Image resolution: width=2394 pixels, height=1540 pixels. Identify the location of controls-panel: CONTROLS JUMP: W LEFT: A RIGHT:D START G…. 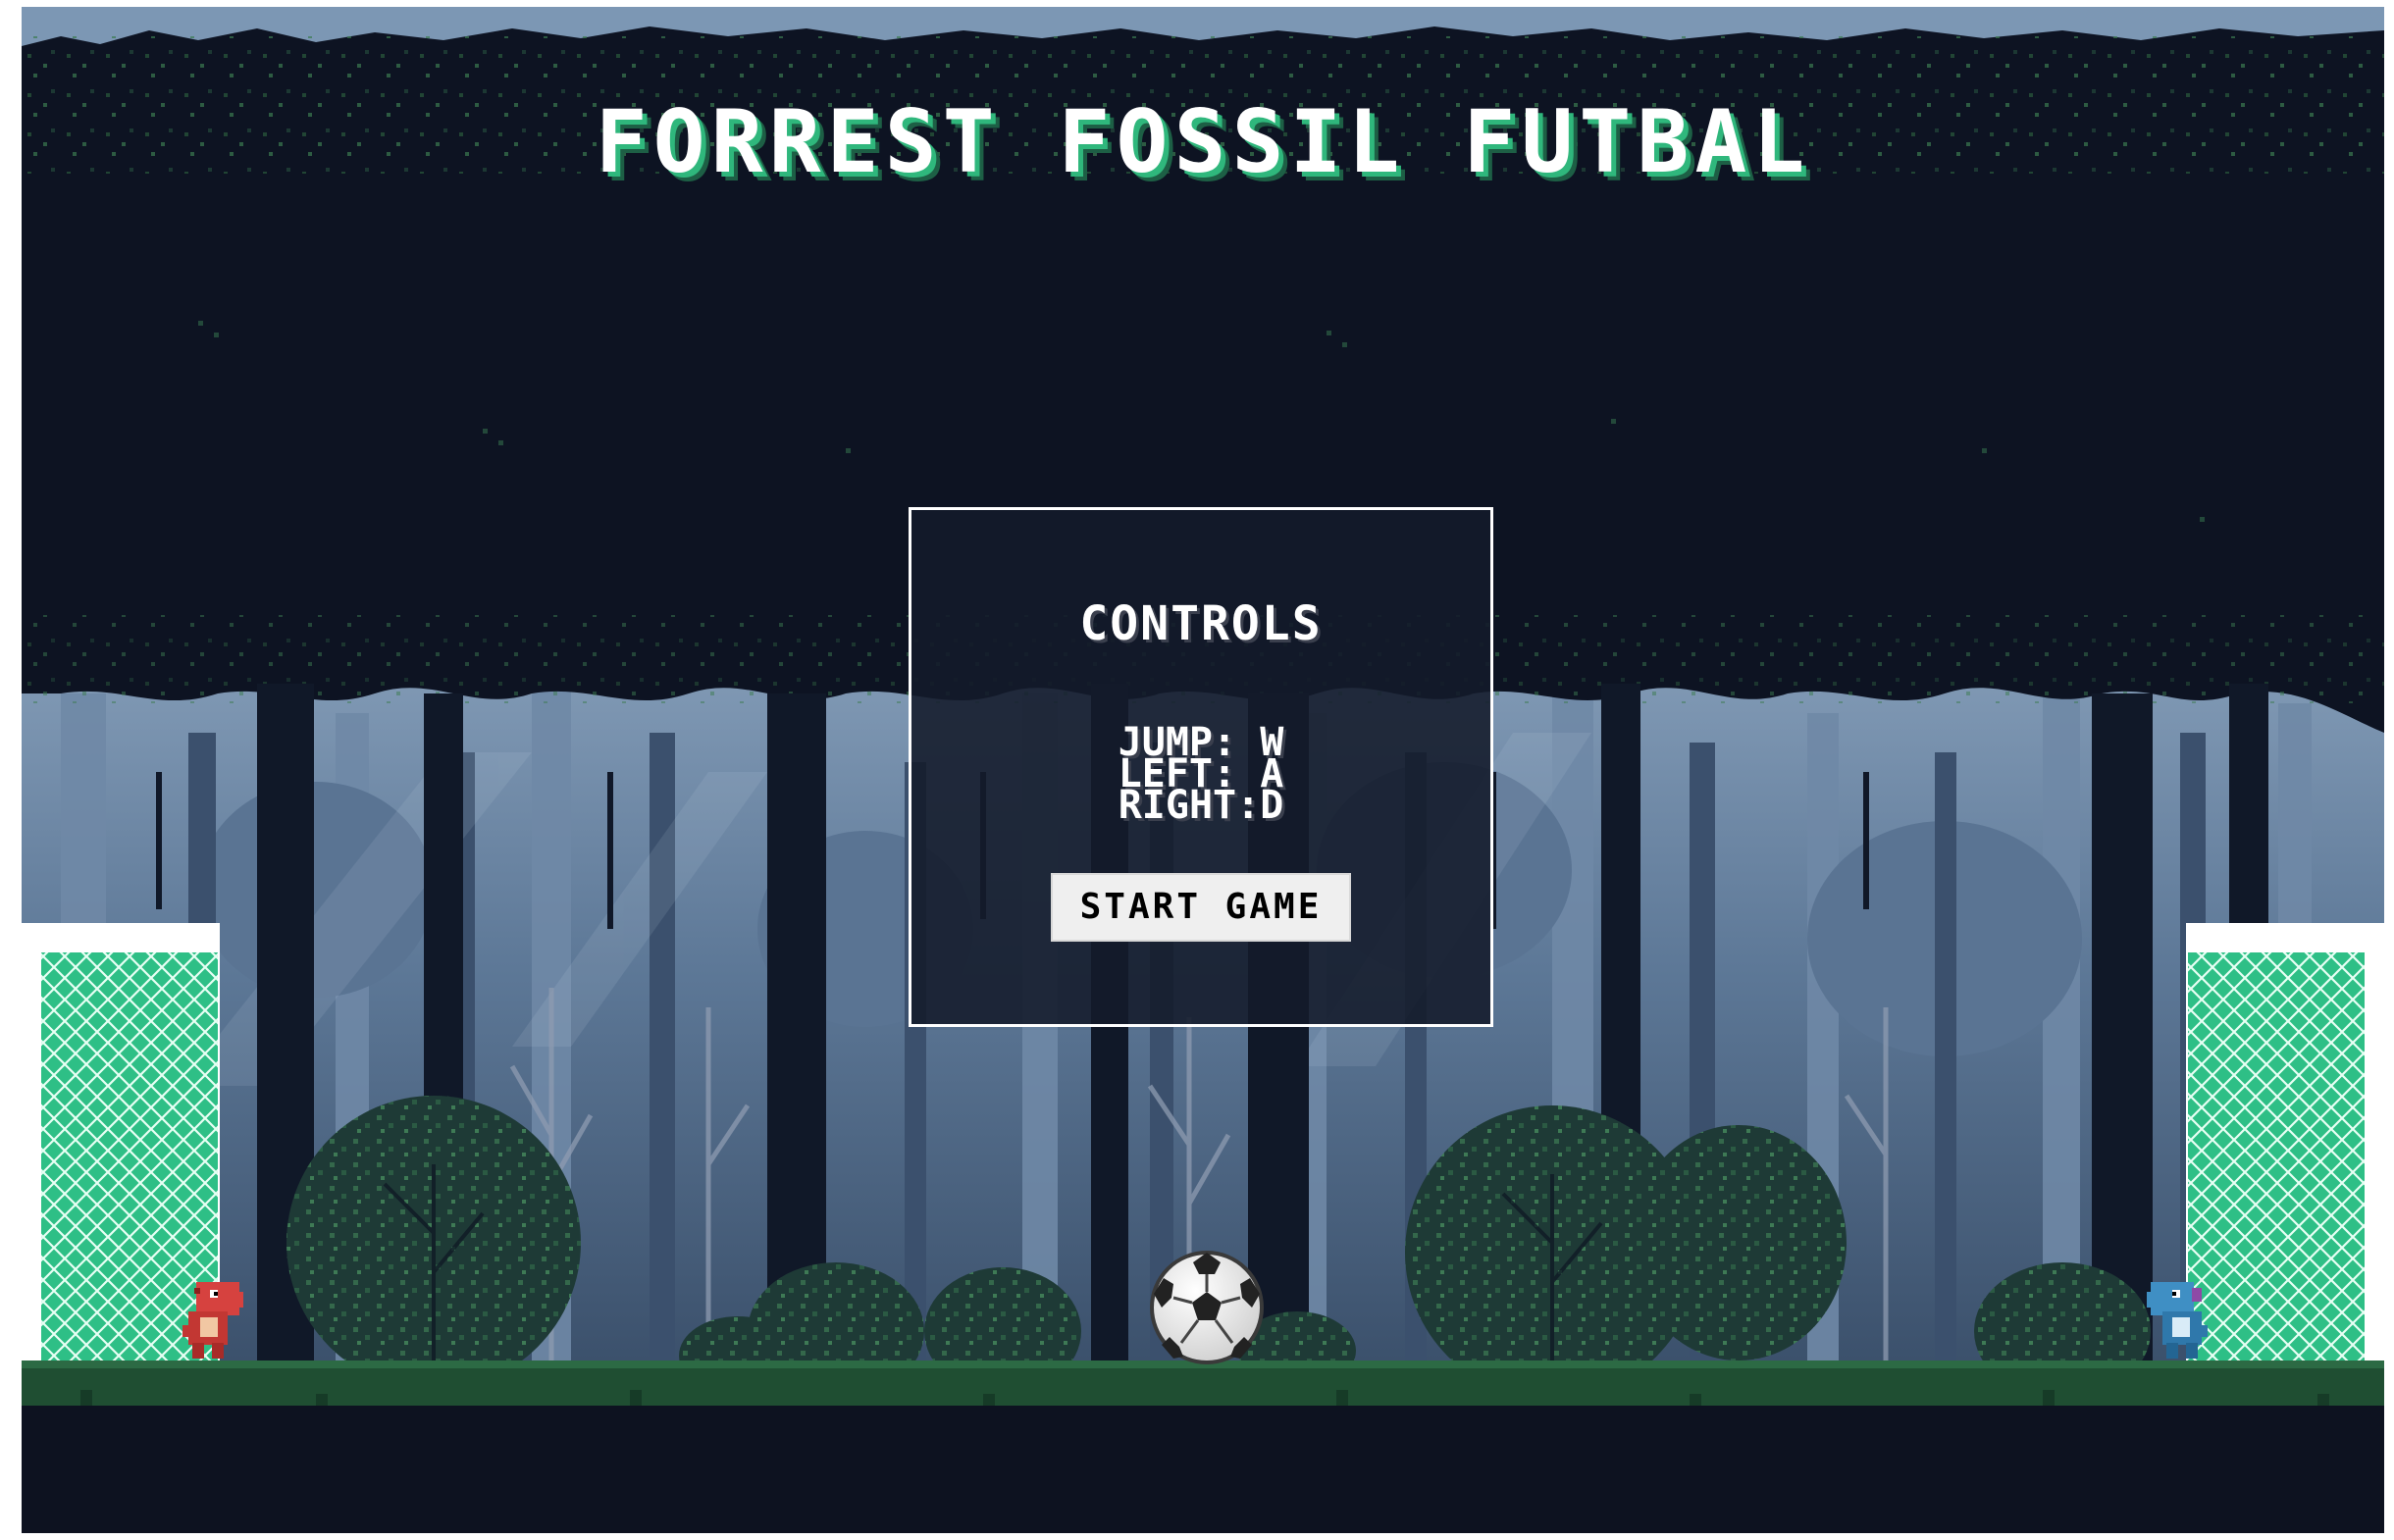
(1201, 767).